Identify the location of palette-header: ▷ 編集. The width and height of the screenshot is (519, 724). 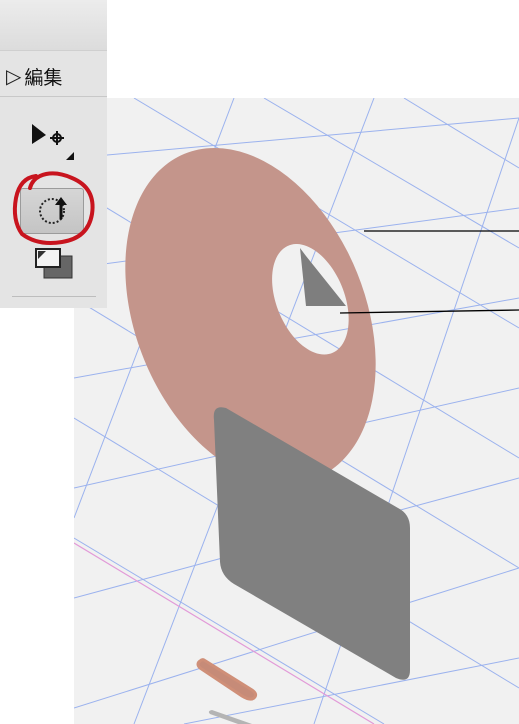
(53, 76).